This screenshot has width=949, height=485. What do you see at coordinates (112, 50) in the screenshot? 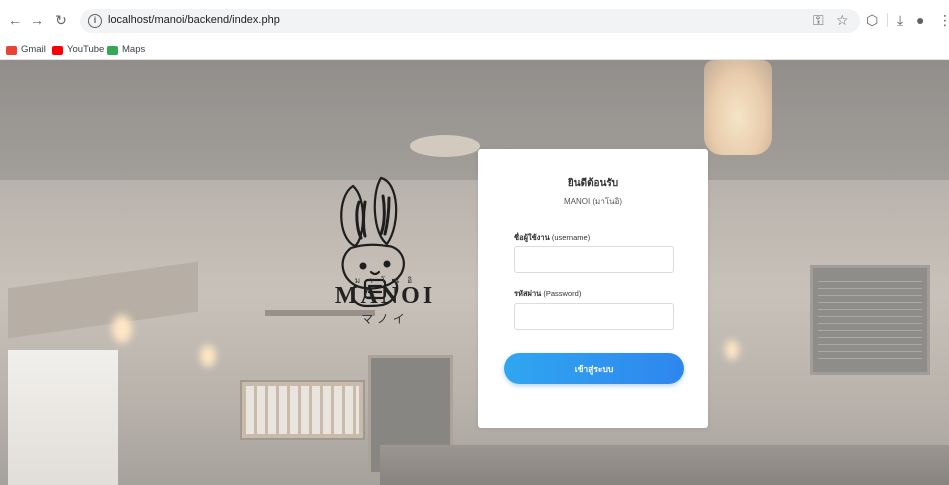
I see `maps-icon` at bounding box center [112, 50].